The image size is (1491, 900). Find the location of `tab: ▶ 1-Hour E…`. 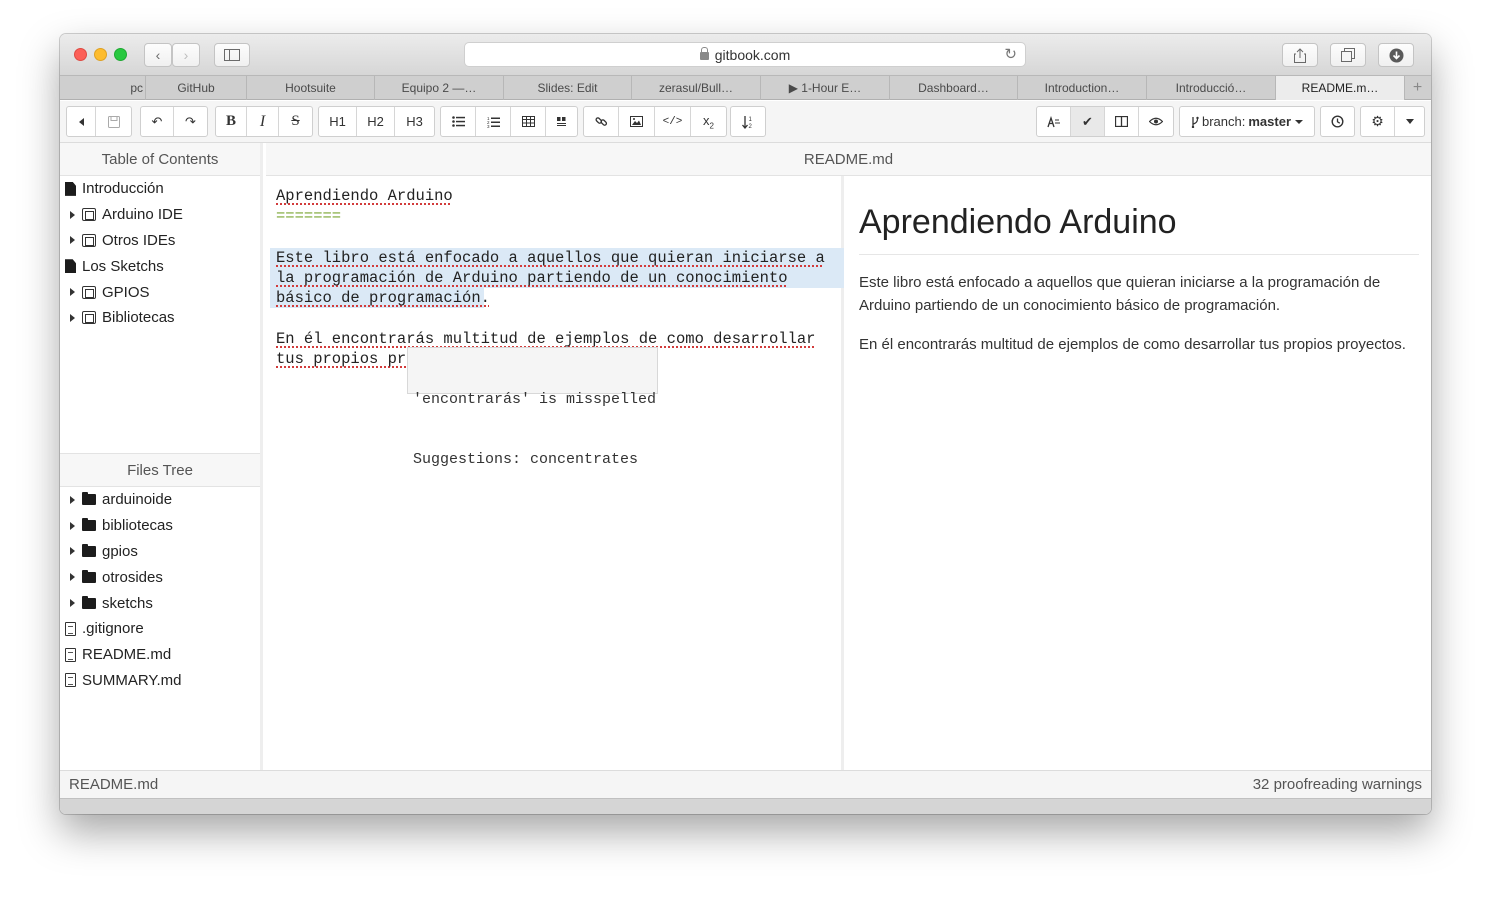

tab: ▶ 1-Hour E… is located at coordinates (825, 88).